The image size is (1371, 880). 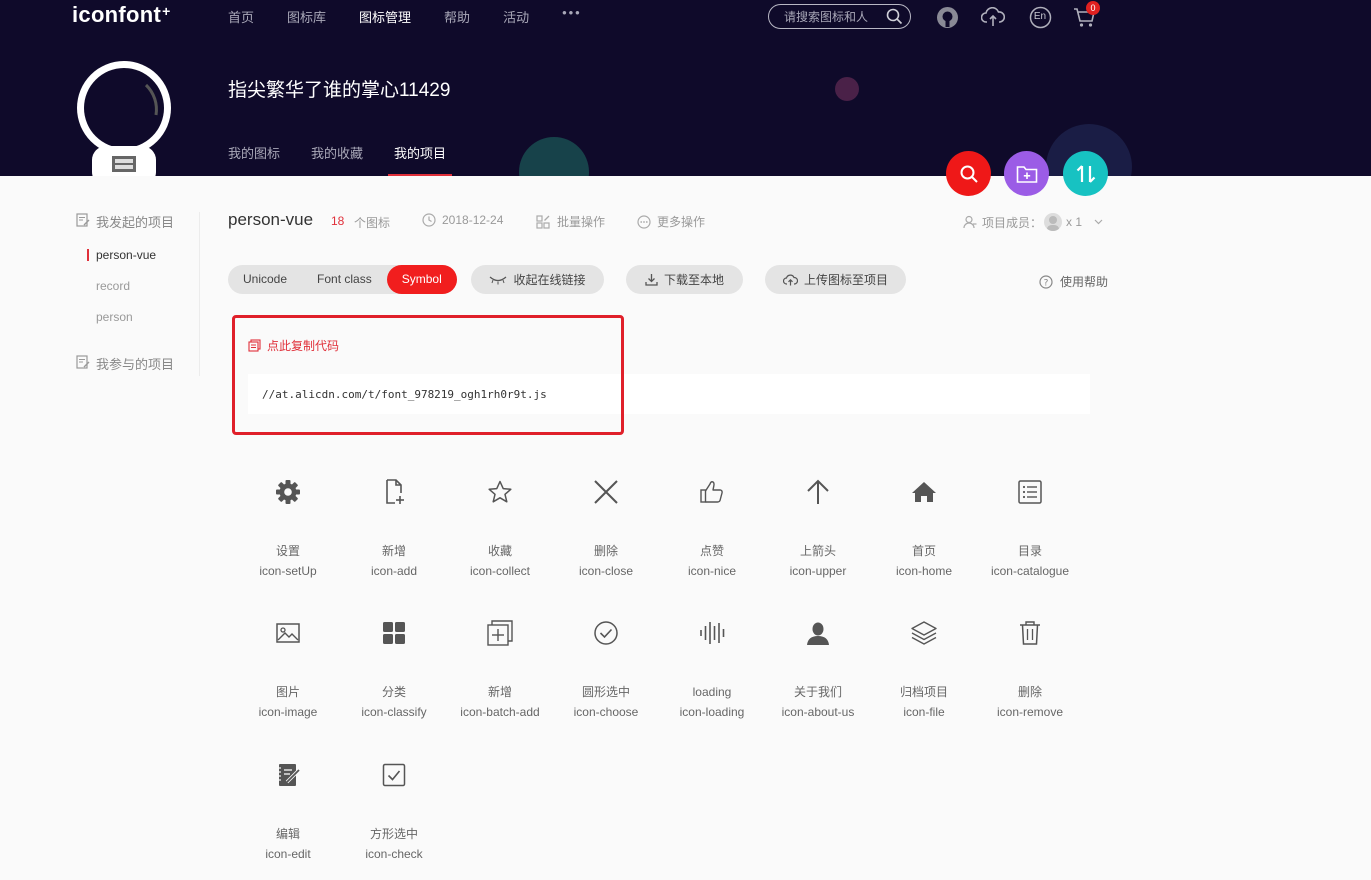 What do you see at coordinates (832, 16) in the screenshot?
I see `search-input` at bounding box center [832, 16].